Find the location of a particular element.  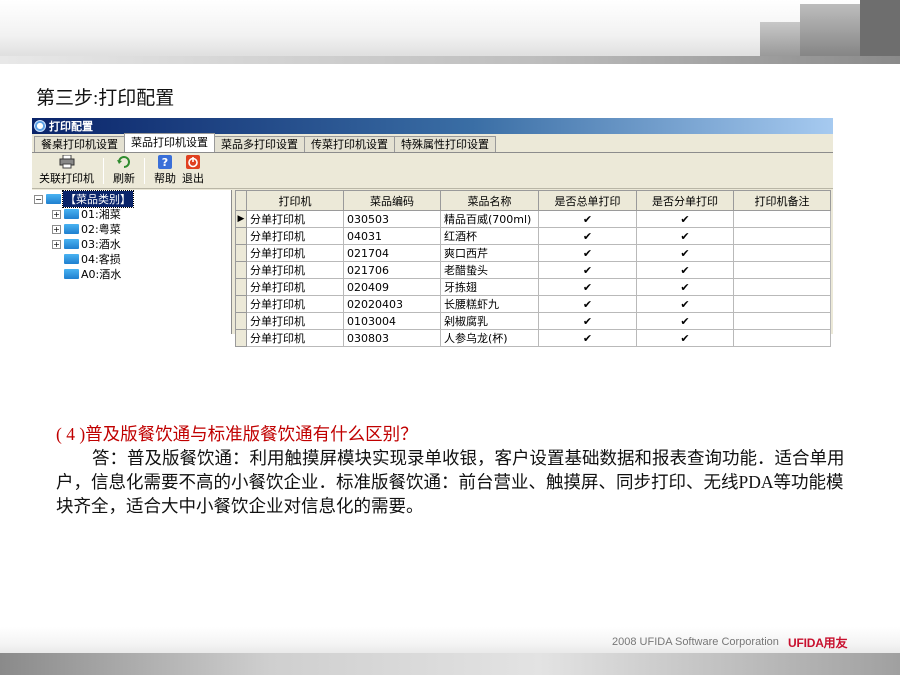

link-printer-label: 关联打印机 is located at coordinates (66, 178).